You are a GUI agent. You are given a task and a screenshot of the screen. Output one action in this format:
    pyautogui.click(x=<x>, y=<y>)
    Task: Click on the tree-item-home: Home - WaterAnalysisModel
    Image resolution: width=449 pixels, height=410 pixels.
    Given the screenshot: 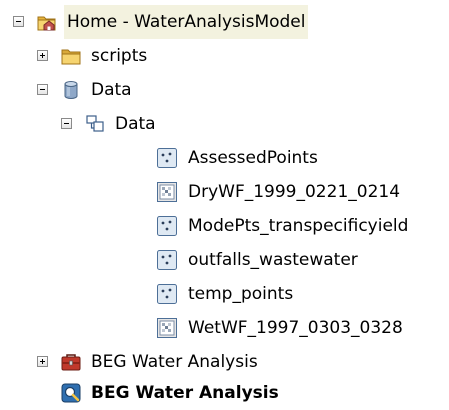 What is the action you would take?
    pyautogui.click(x=224, y=22)
    